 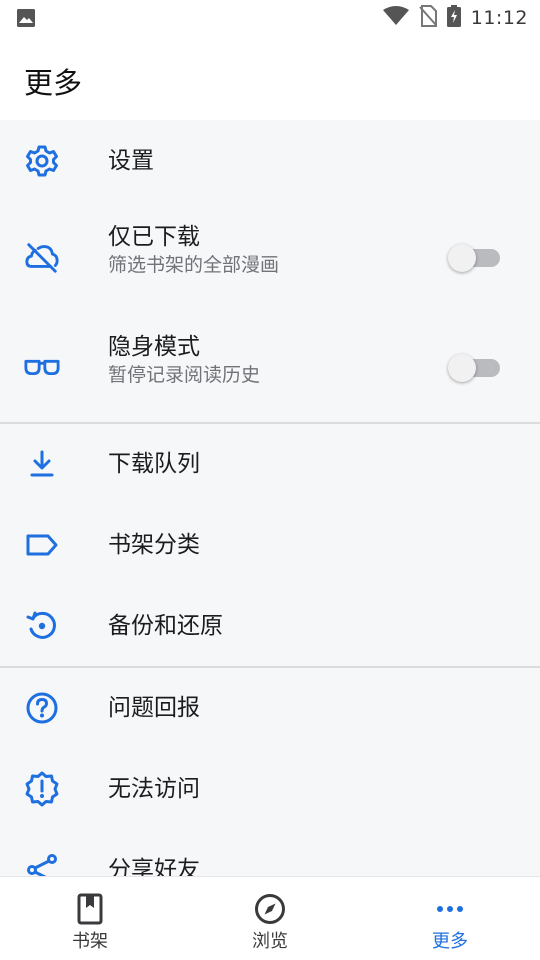 What do you see at coordinates (270, 545) in the screenshot?
I see `menu-item-categories: 书架分类` at bounding box center [270, 545].